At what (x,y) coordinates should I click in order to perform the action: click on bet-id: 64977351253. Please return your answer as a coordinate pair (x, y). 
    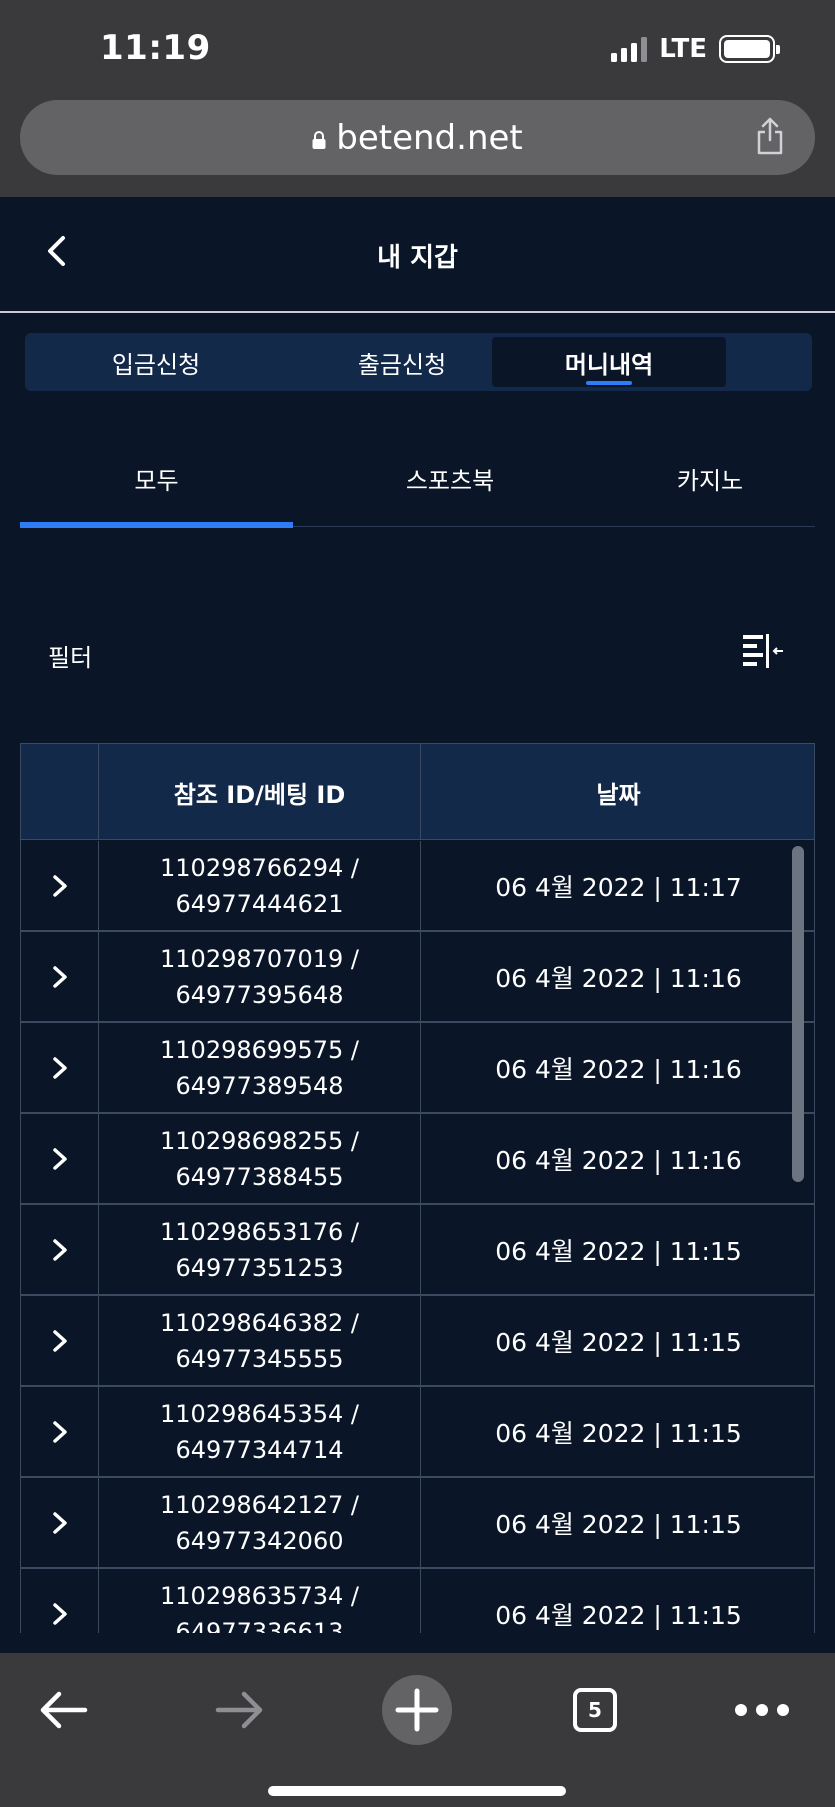
    Looking at the image, I should click on (259, 1267).